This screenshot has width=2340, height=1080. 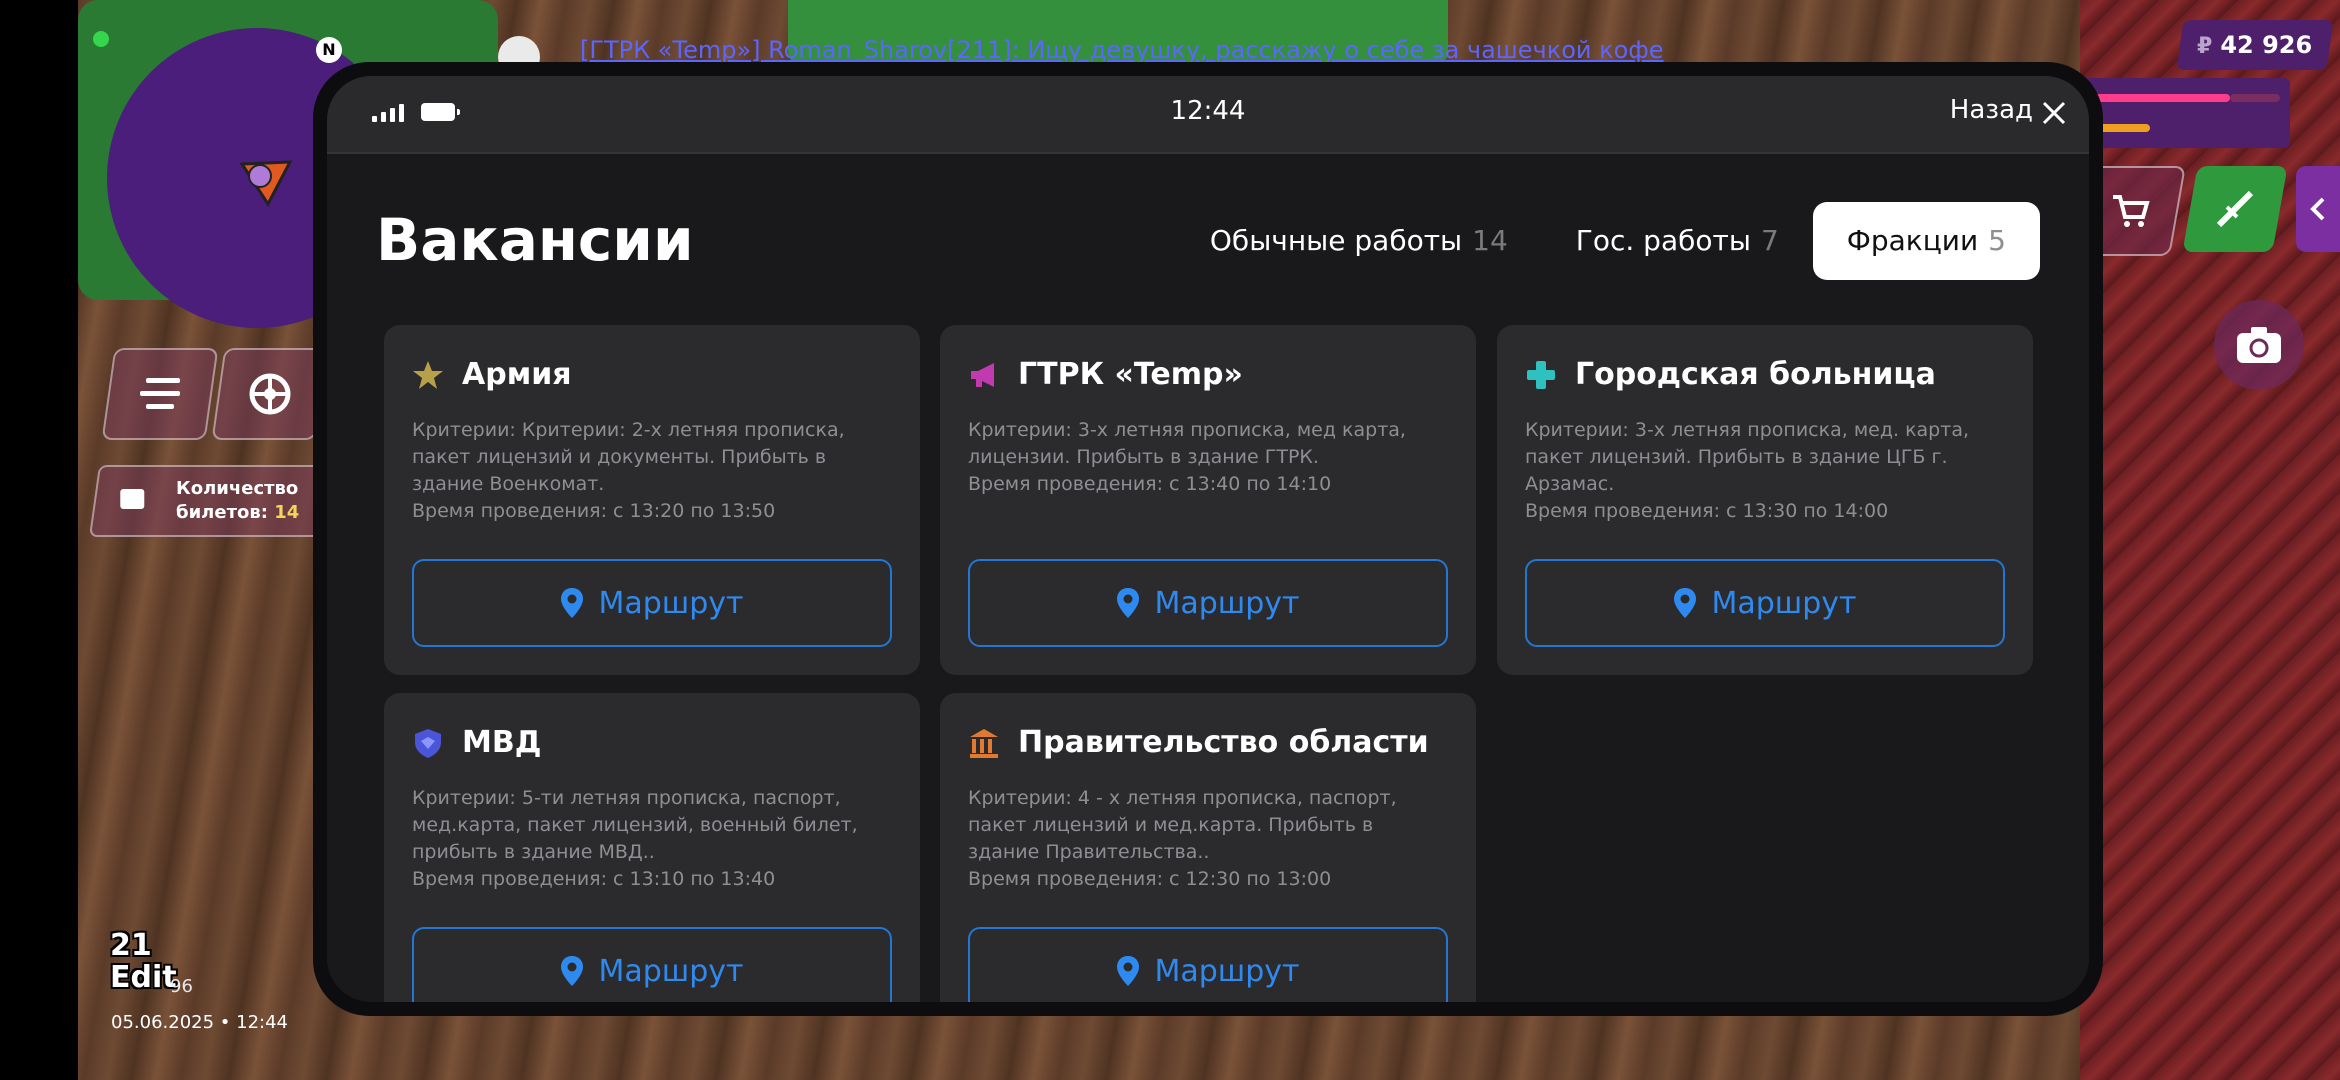 What do you see at coordinates (101, 39) in the screenshot?
I see `status-dot` at bounding box center [101, 39].